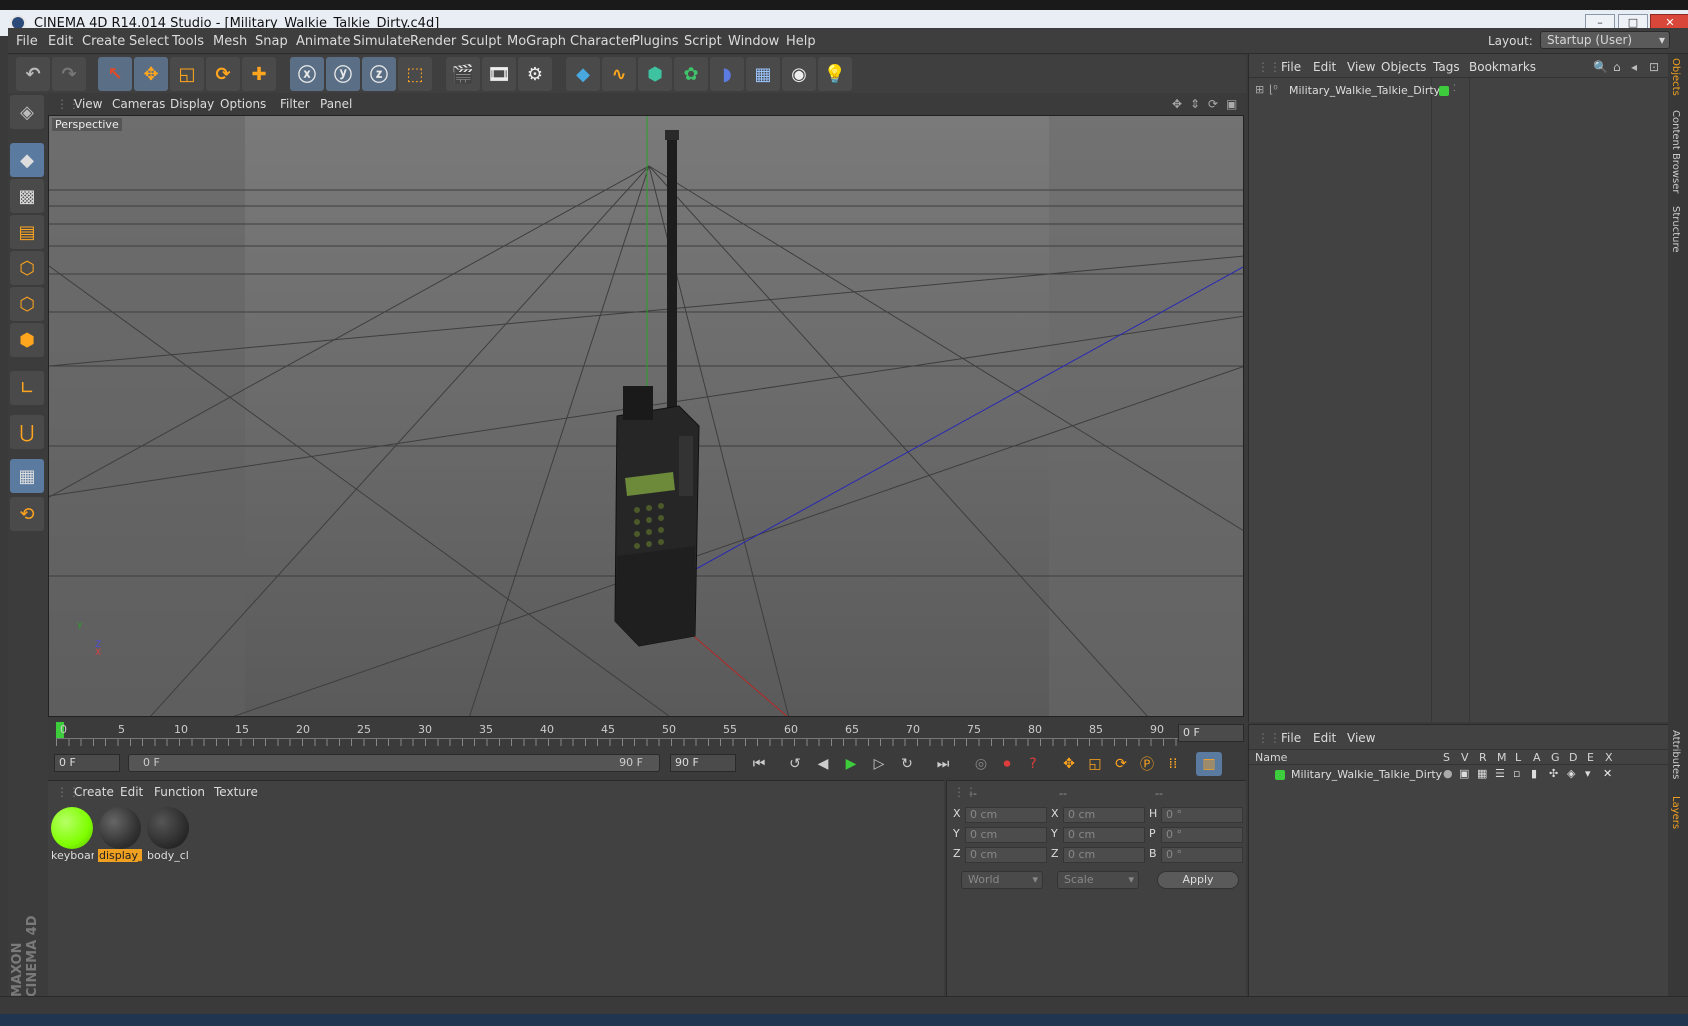 This screenshot has width=1688, height=1026. I want to click on cube-icon: ◆, so click(583, 74).